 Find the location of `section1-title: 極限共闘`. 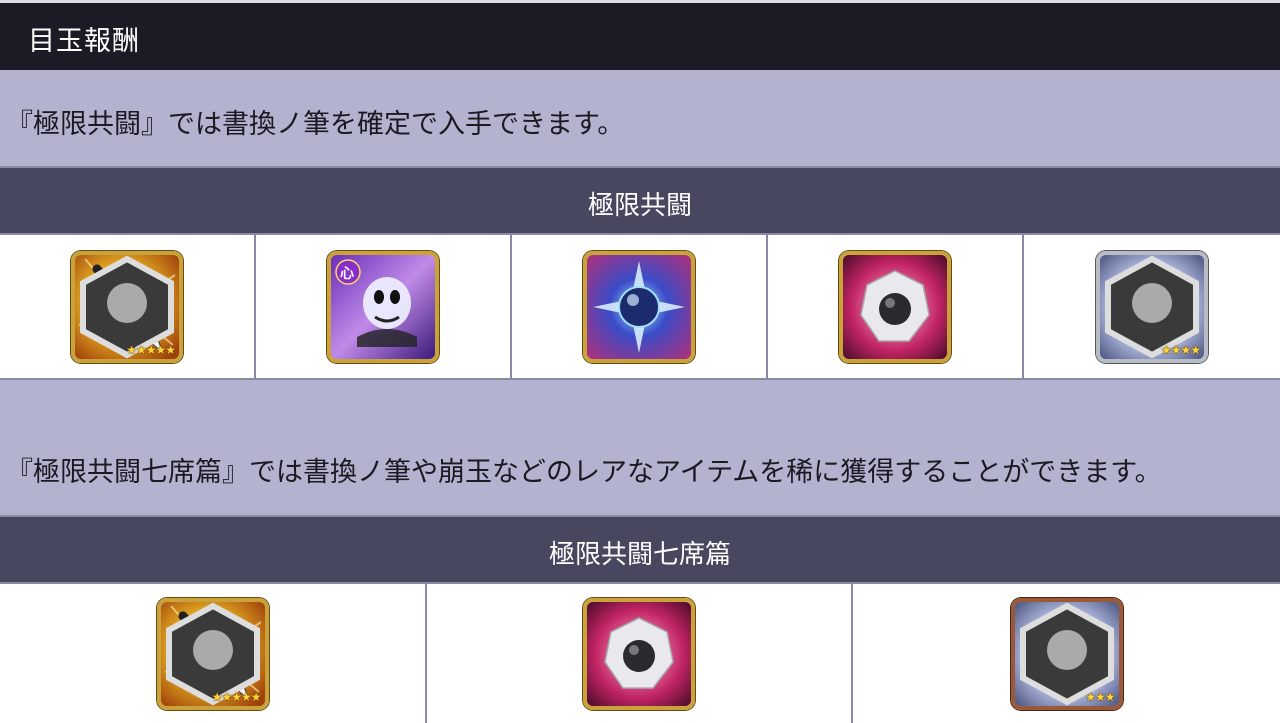

section1-title: 極限共闘 is located at coordinates (639, 206).